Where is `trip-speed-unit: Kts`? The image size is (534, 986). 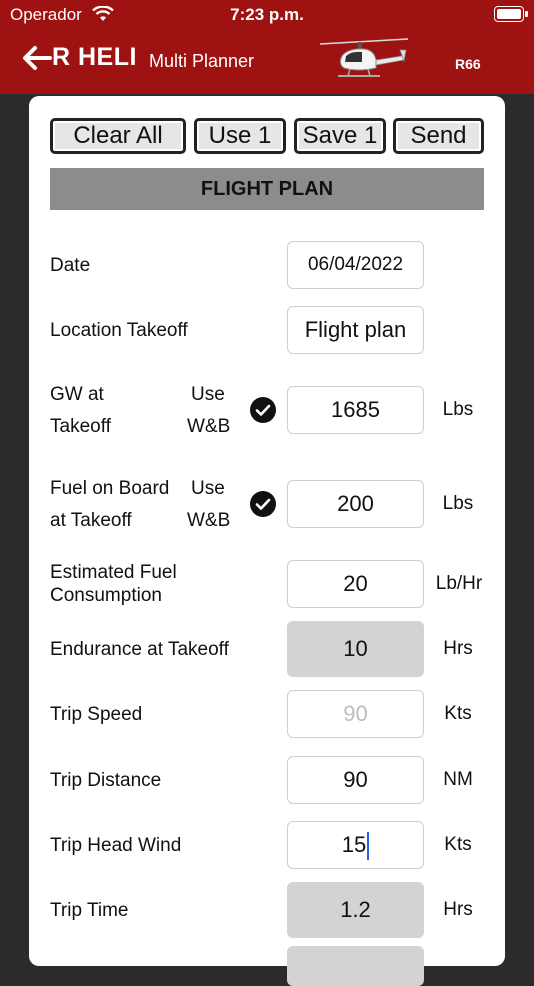
trip-speed-unit: Kts is located at coordinates (458, 713).